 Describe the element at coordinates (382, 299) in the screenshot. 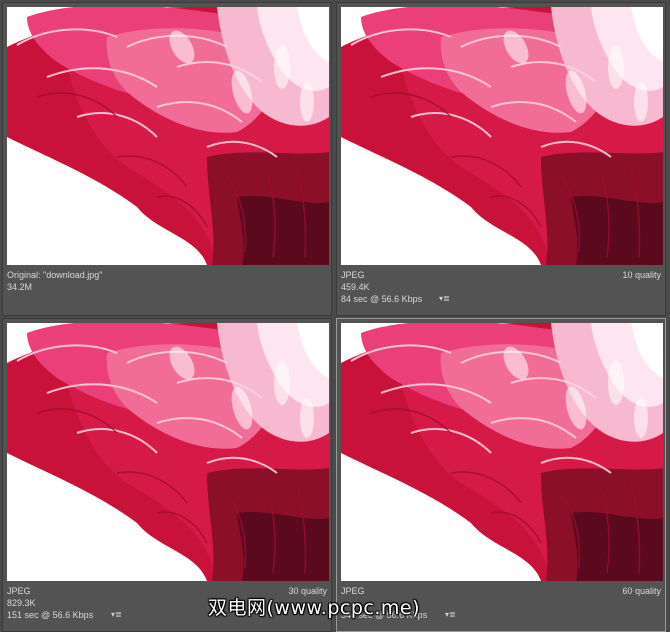

I see `download-time: 84 sec @ 56.6 Kbps` at that location.